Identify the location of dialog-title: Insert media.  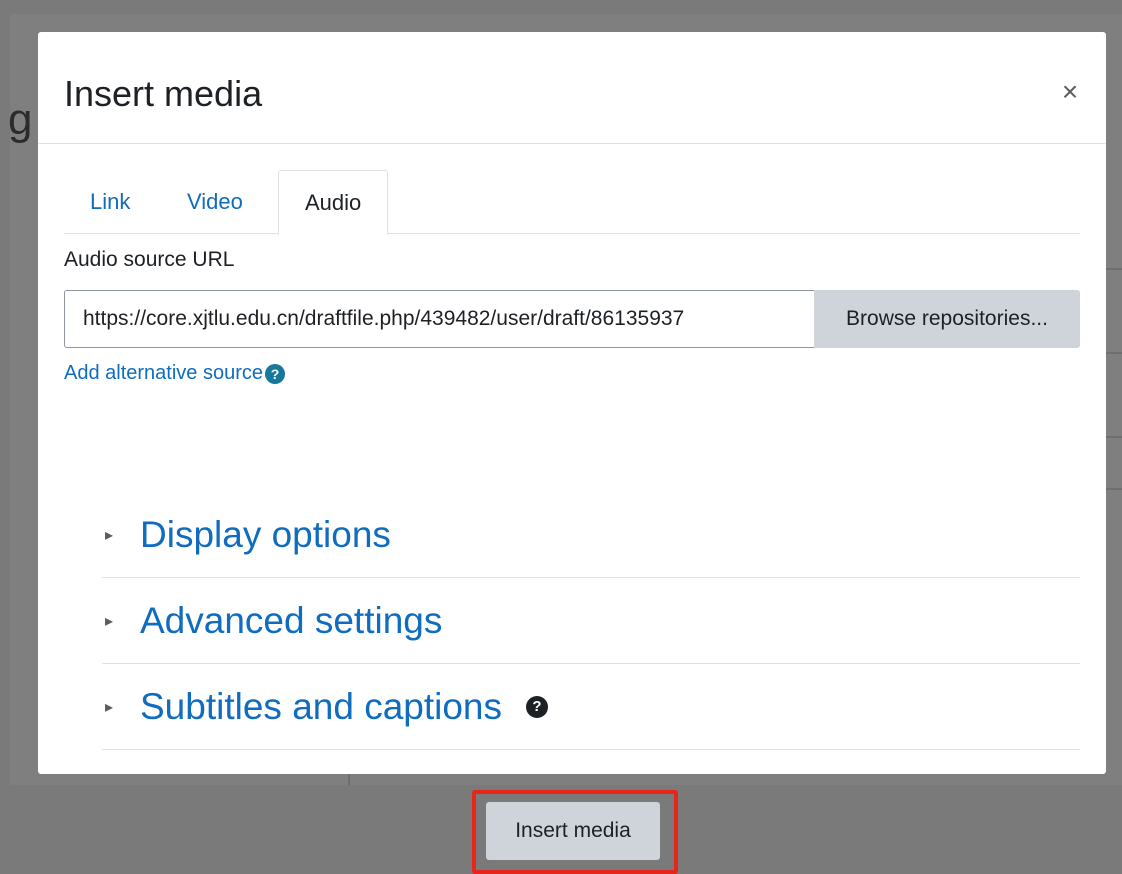
(163, 93).